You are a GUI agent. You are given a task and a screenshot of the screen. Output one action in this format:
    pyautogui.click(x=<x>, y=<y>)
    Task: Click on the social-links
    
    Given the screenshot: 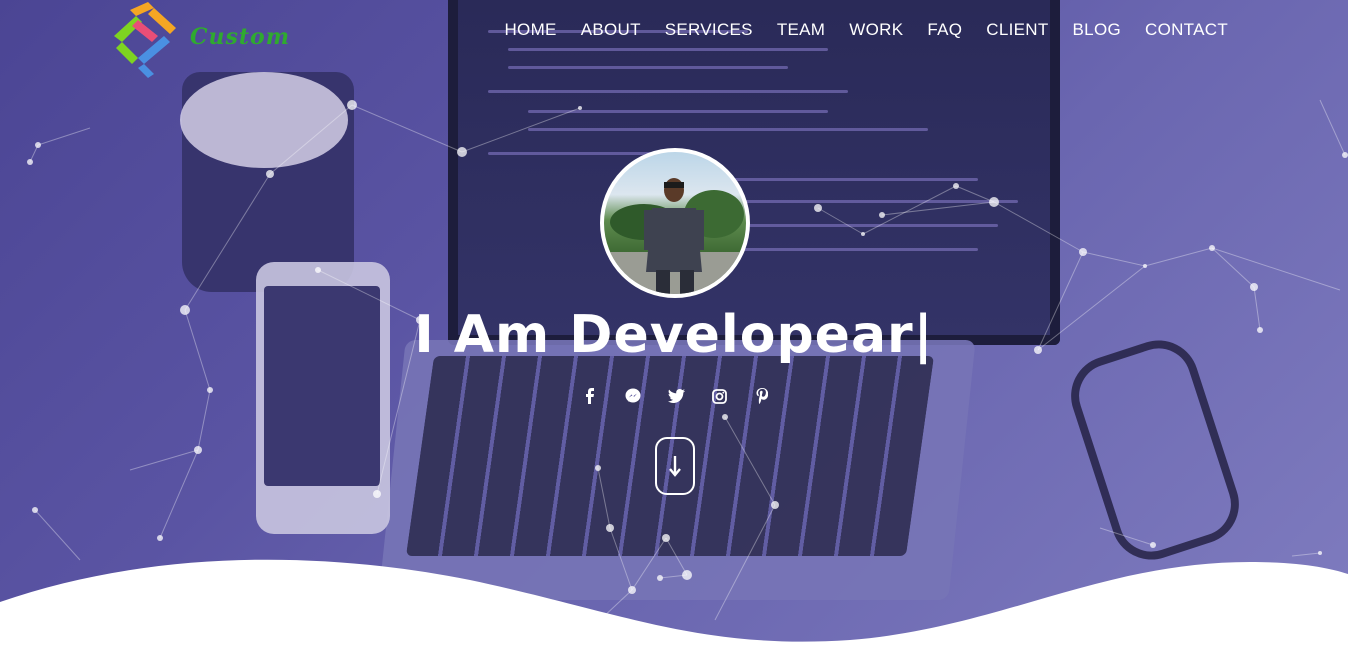 What is the action you would take?
    pyautogui.click(x=676, y=396)
    